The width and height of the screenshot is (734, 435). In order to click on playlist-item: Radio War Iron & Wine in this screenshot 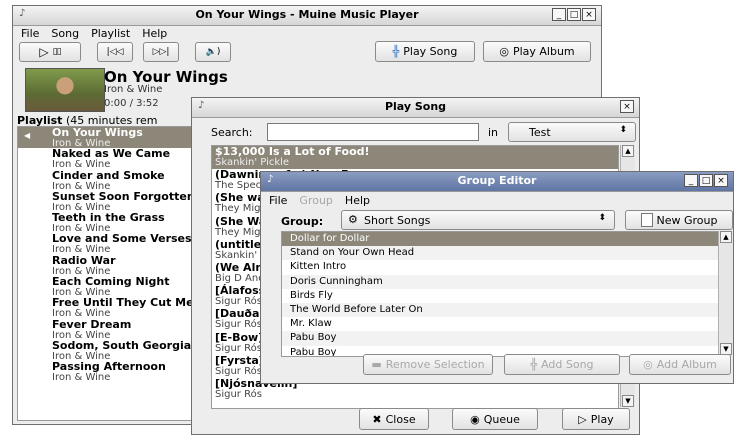, I will do `click(113, 264)`.